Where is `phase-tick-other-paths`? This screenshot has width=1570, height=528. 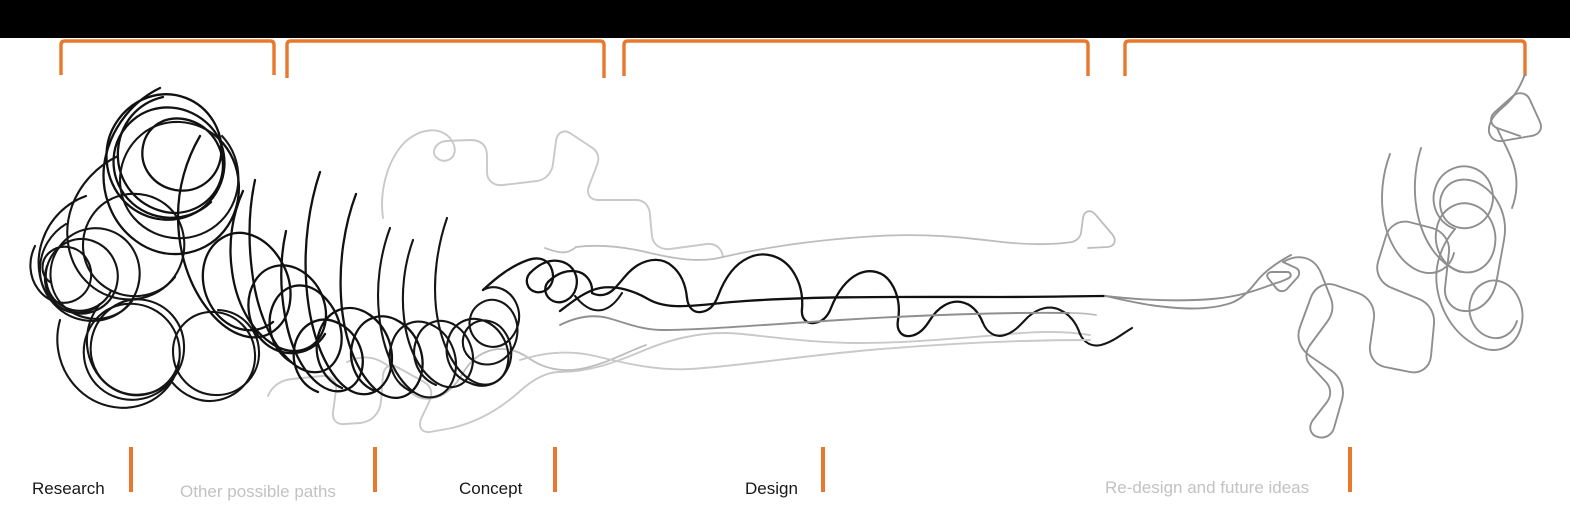
phase-tick-other-paths is located at coordinates (375, 469).